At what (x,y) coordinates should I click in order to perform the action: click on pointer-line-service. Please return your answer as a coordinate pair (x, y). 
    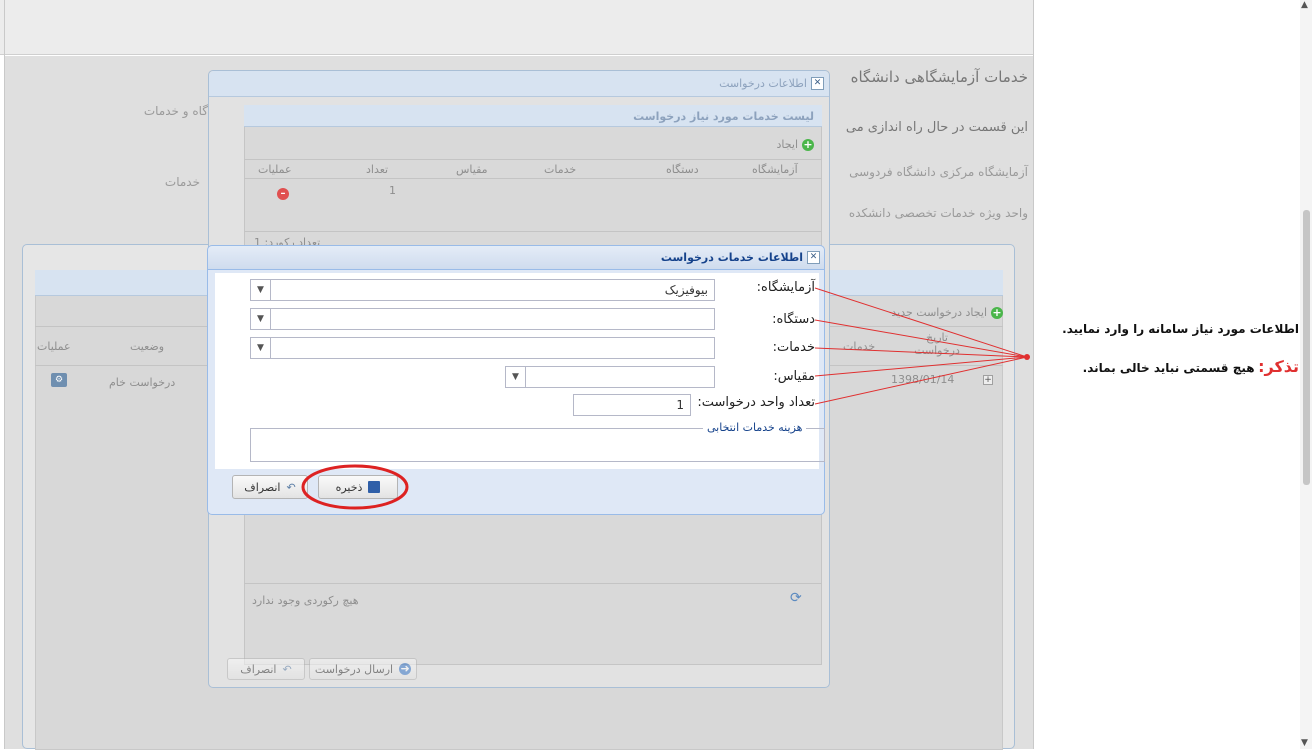
    Looking at the image, I should click on (921, 352).